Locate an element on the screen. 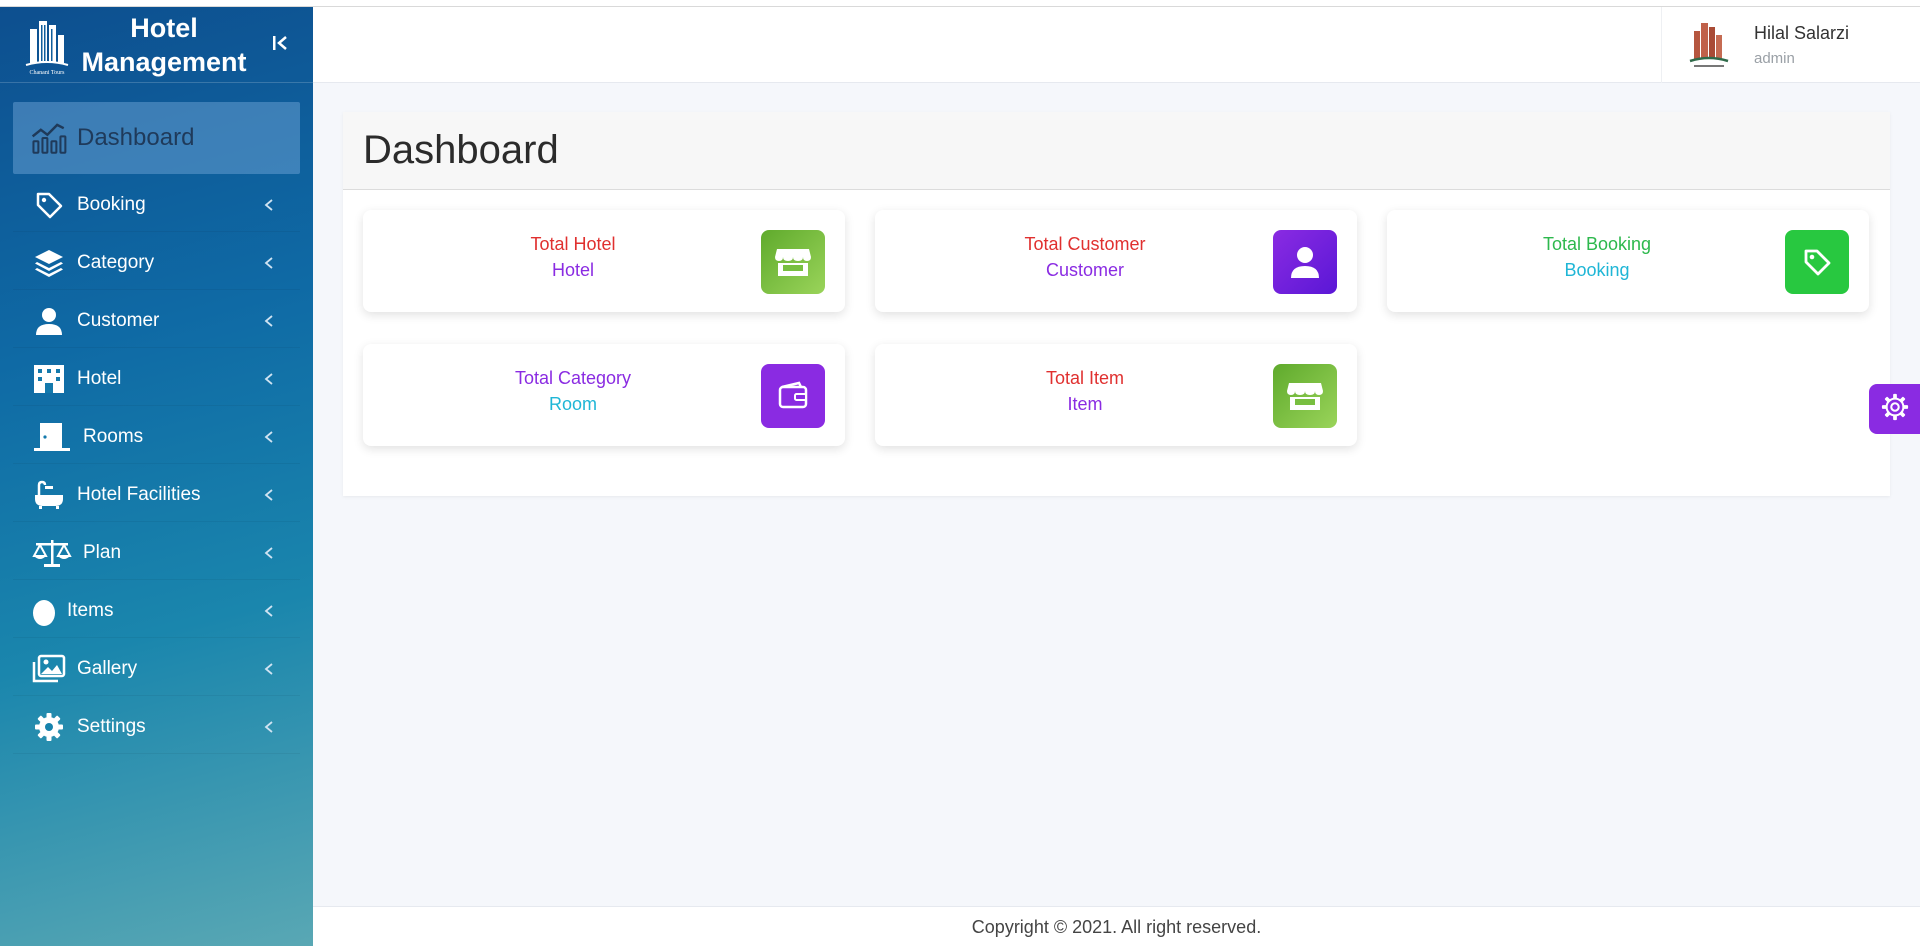  user-name: Hilal Salarzi is located at coordinates (1802, 33).